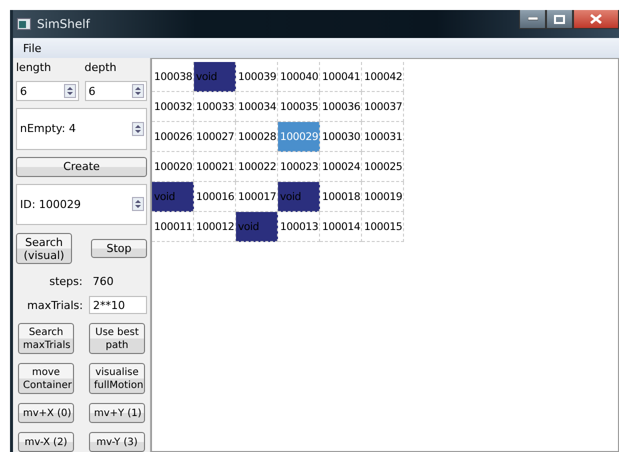 The width and height of the screenshot is (619, 452). I want to click on close-button, so click(596, 19).